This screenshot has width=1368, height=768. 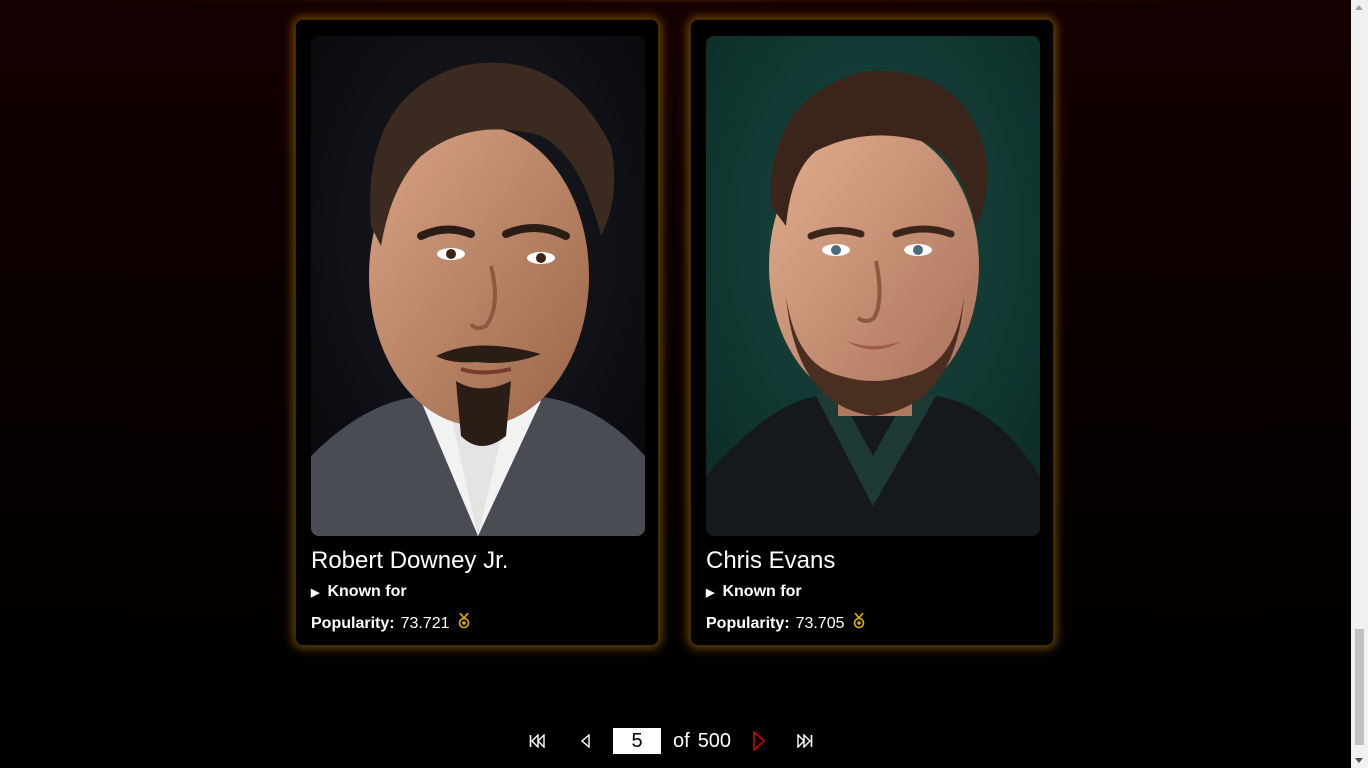 I want to click on popularity-value: 73.705, so click(x=820, y=623).